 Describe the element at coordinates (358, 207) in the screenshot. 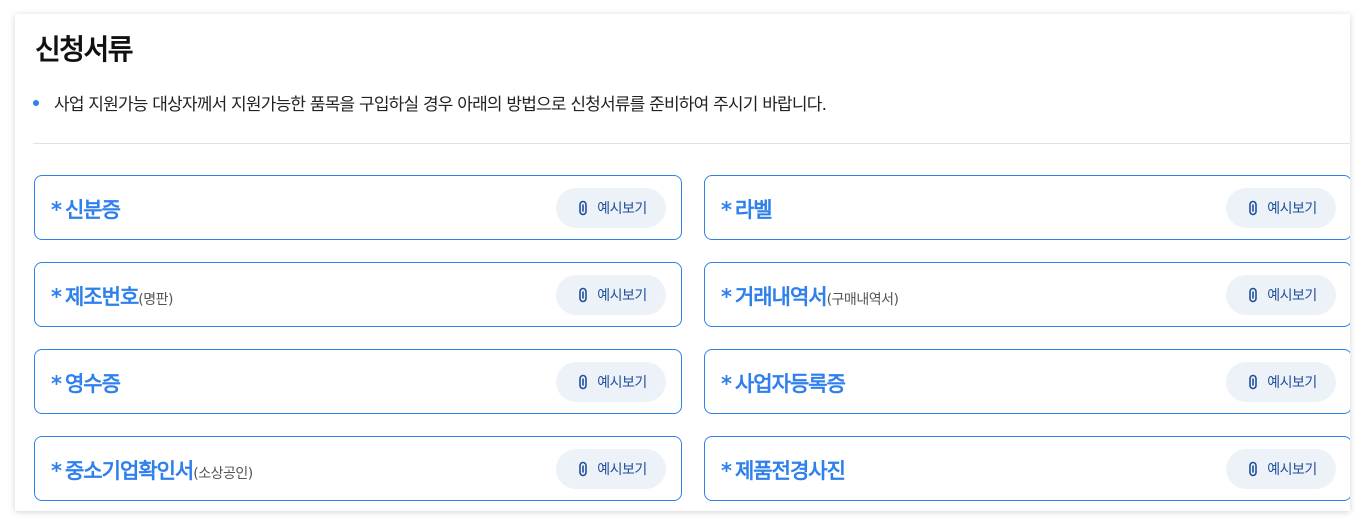

I see `document-card-id: * 신분증 예시보기` at that location.